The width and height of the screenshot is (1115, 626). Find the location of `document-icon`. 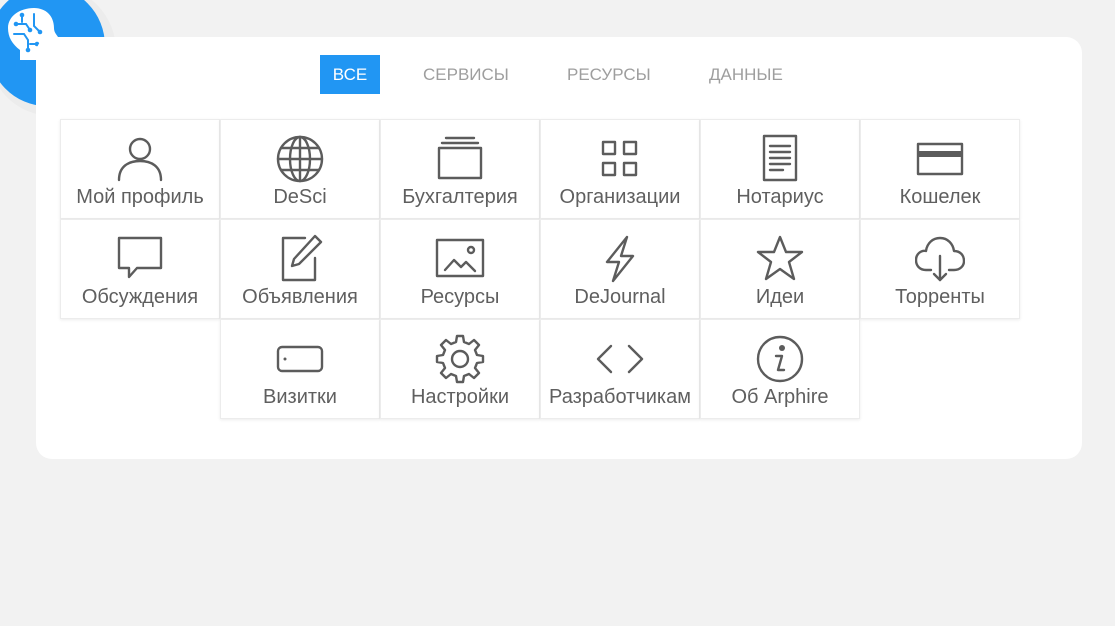

document-icon is located at coordinates (780, 158).